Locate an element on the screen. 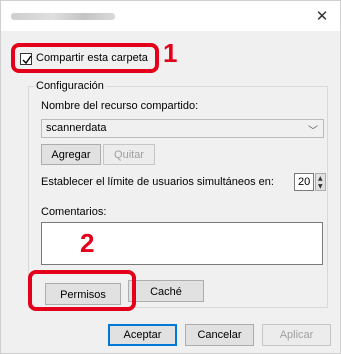  share-name-label: Nombre del recurso compartido: is located at coordinates (120, 106).